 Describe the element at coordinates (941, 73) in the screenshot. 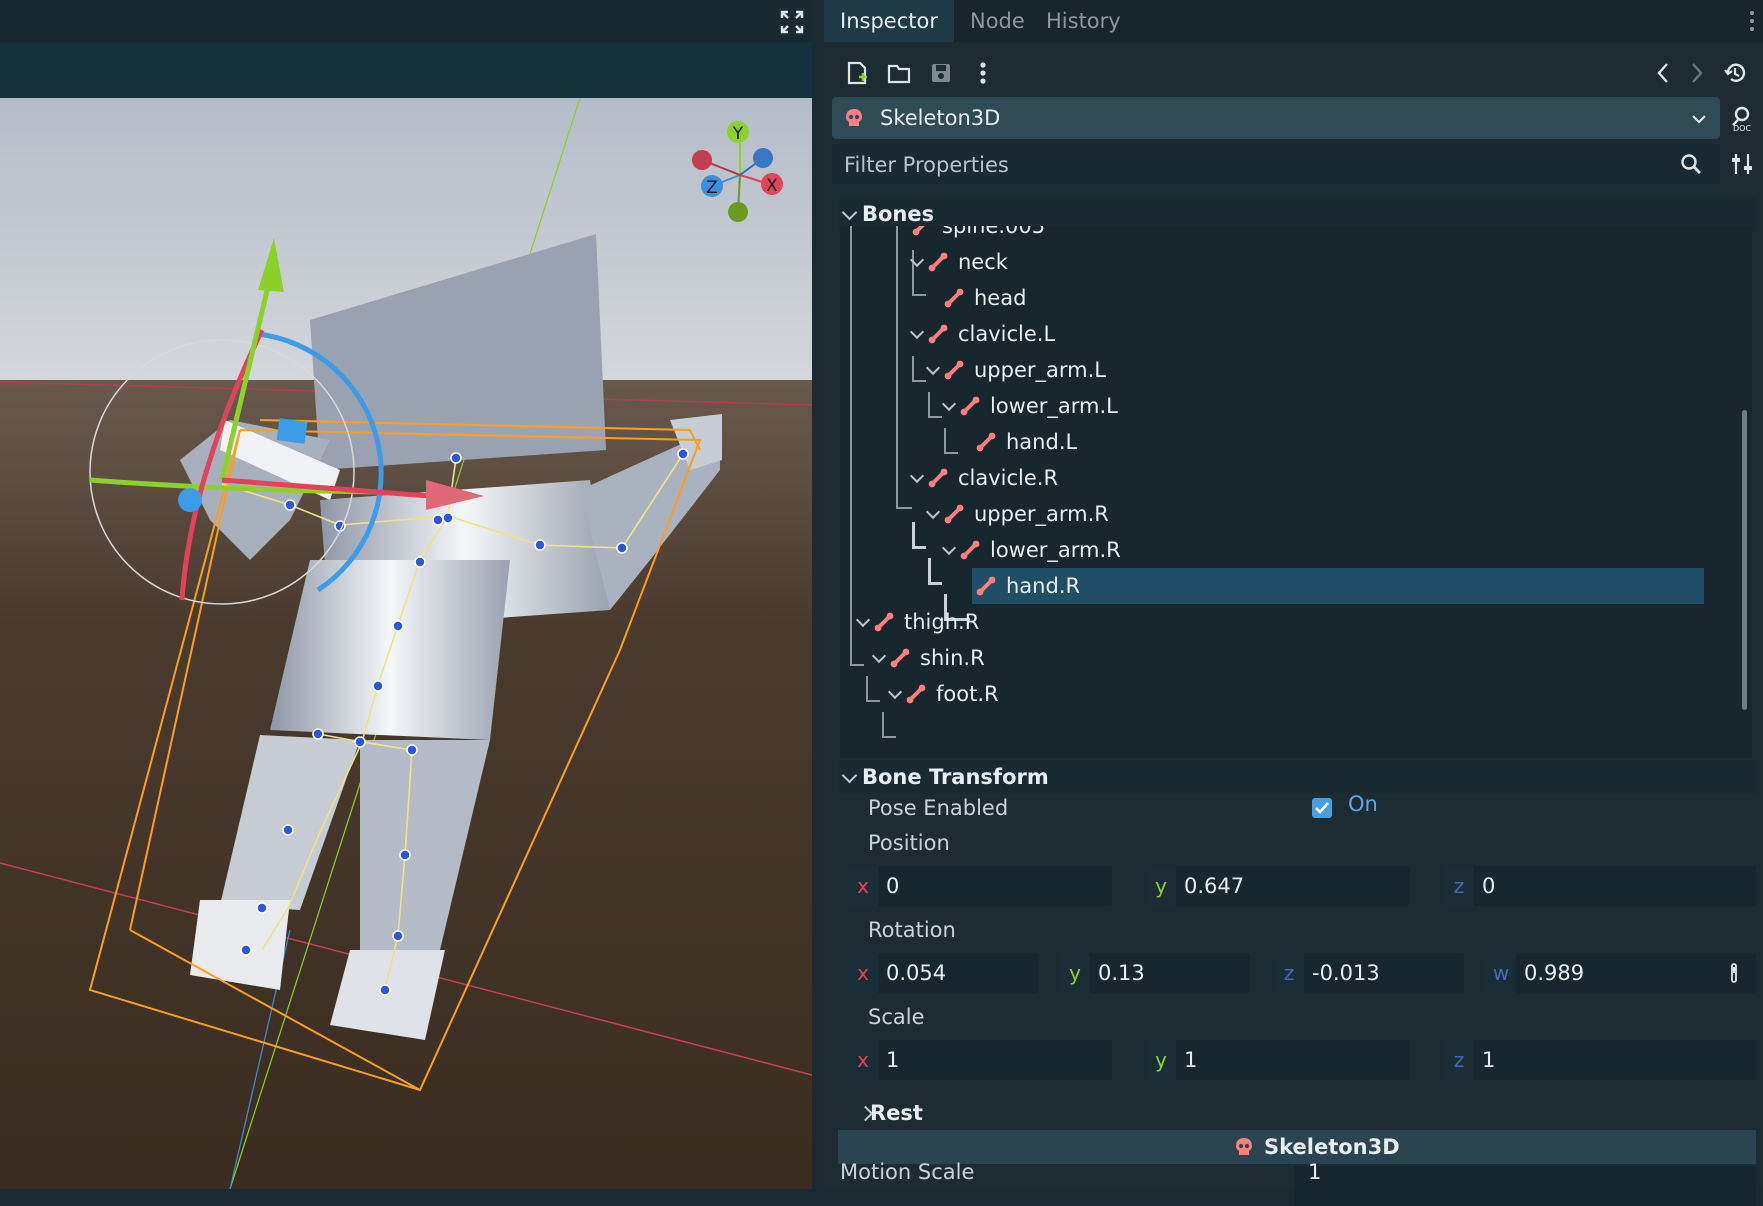

I see `save-icon` at that location.